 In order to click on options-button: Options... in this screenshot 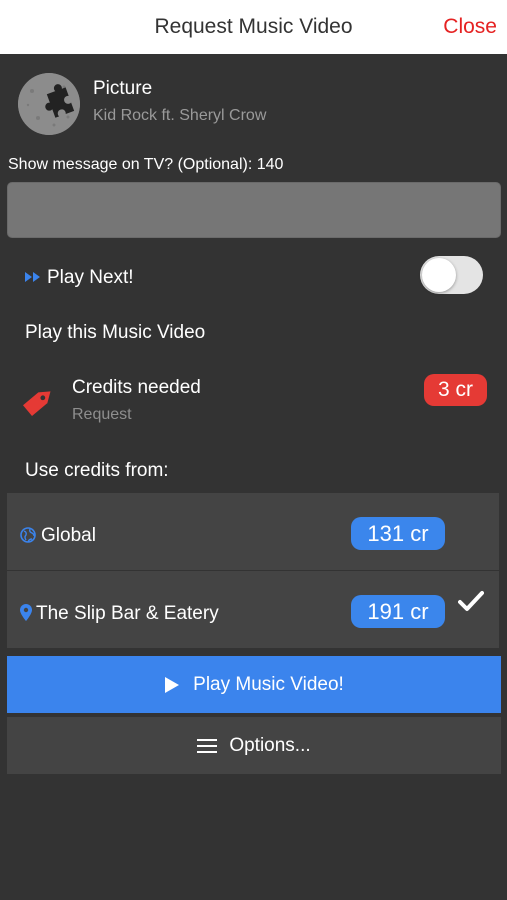, I will do `click(254, 745)`.